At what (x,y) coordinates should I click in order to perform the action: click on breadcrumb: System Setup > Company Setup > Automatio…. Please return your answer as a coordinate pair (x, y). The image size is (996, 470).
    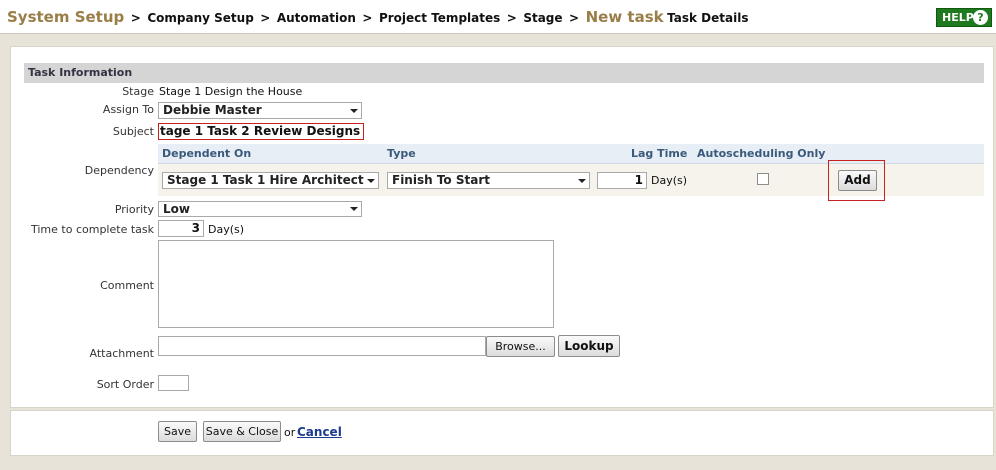
    Looking at the image, I should click on (377, 17).